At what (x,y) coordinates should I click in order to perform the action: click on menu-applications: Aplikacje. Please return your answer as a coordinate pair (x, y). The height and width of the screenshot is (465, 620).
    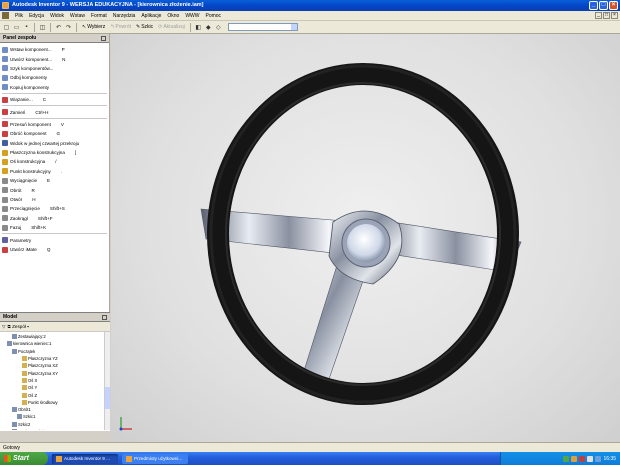
    Looking at the image, I should click on (151, 16).